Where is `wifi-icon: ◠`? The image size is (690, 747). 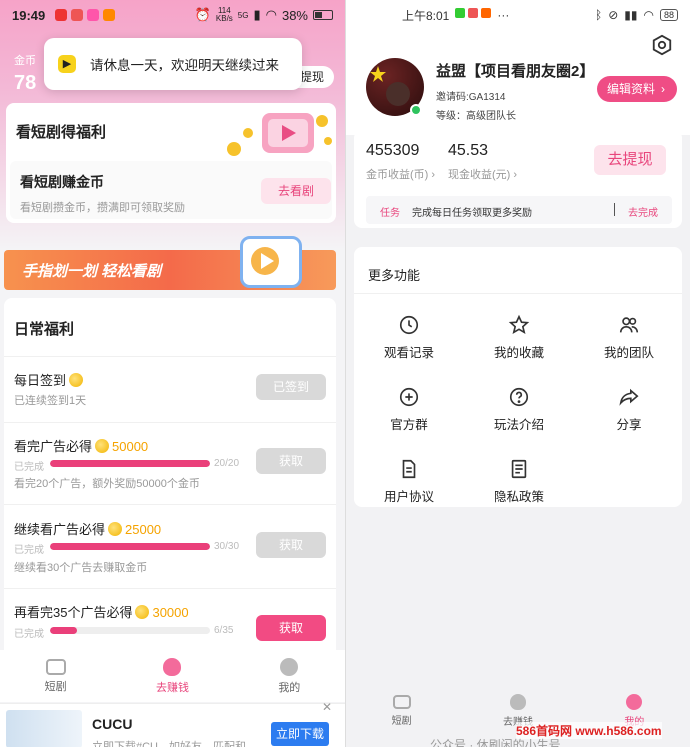 wifi-icon: ◠ is located at coordinates (648, 15).